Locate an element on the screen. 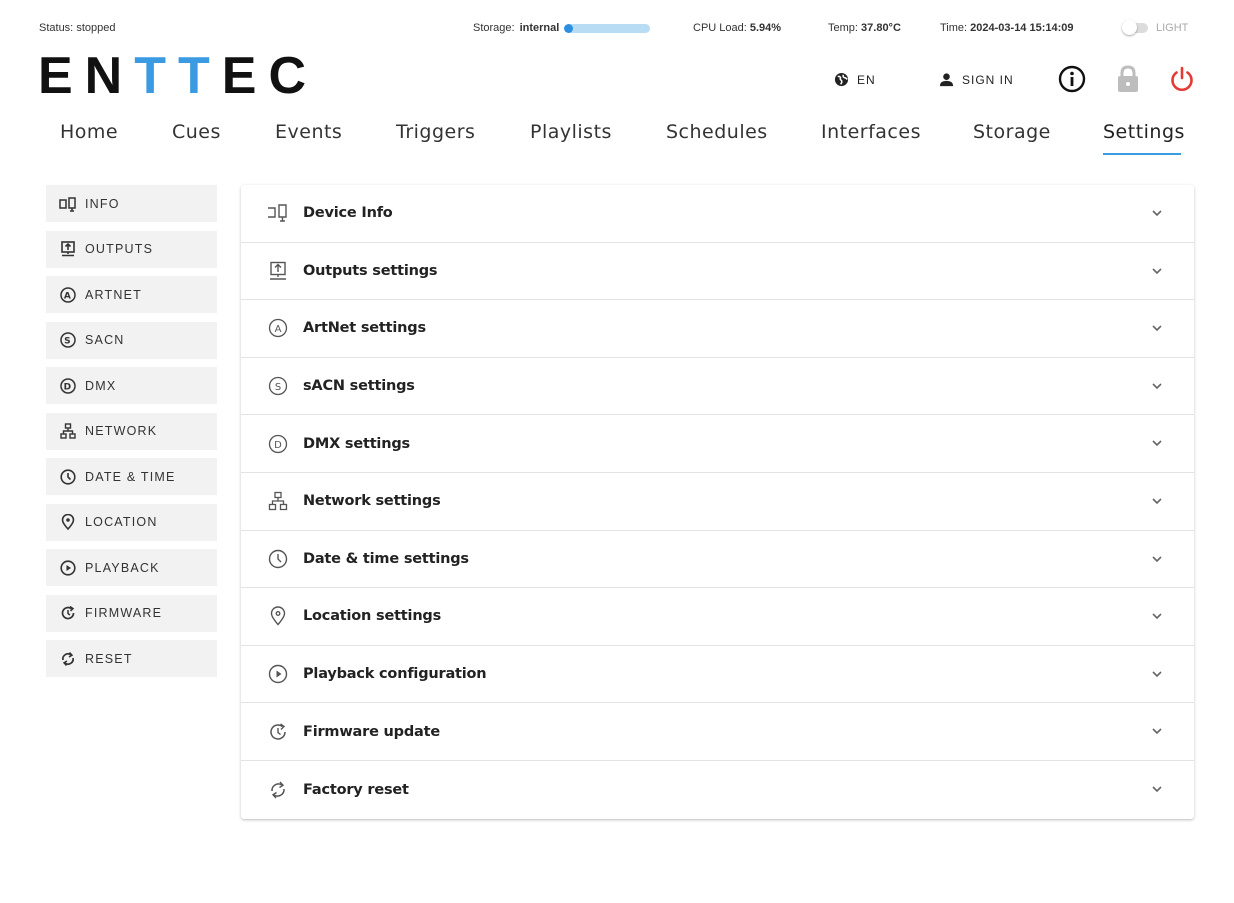  tab-triggers: Triggers is located at coordinates (435, 132).